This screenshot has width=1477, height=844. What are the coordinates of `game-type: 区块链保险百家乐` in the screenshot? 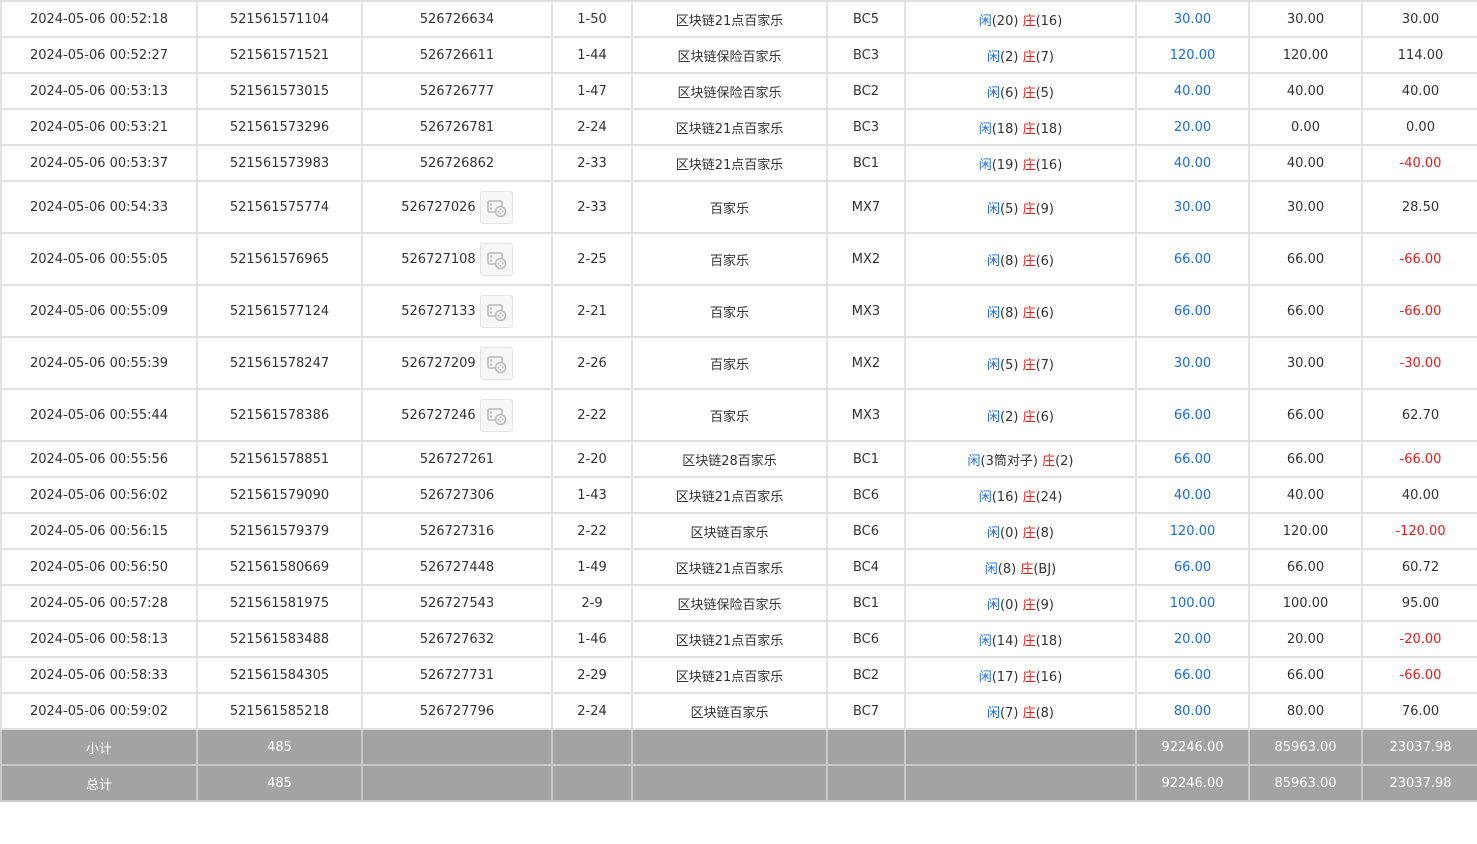 It's located at (729, 605).